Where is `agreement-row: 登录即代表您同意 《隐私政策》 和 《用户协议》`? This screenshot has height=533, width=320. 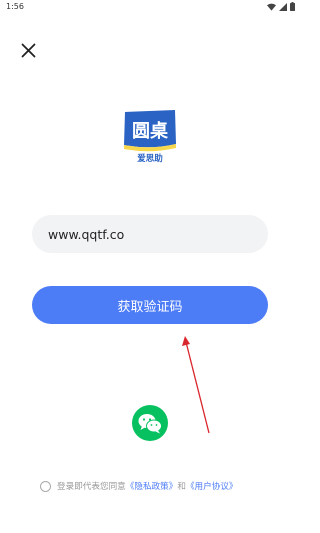 agreement-row: 登录即代表您同意 《隐私政策》 和 《用户协议》 is located at coordinates (139, 486).